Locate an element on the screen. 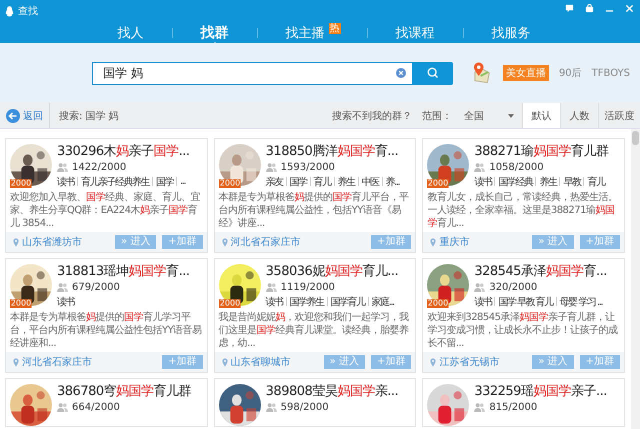 Image resolution: width=640 pixels, height=429 pixels. sort-tab: 默认 is located at coordinates (541, 115).